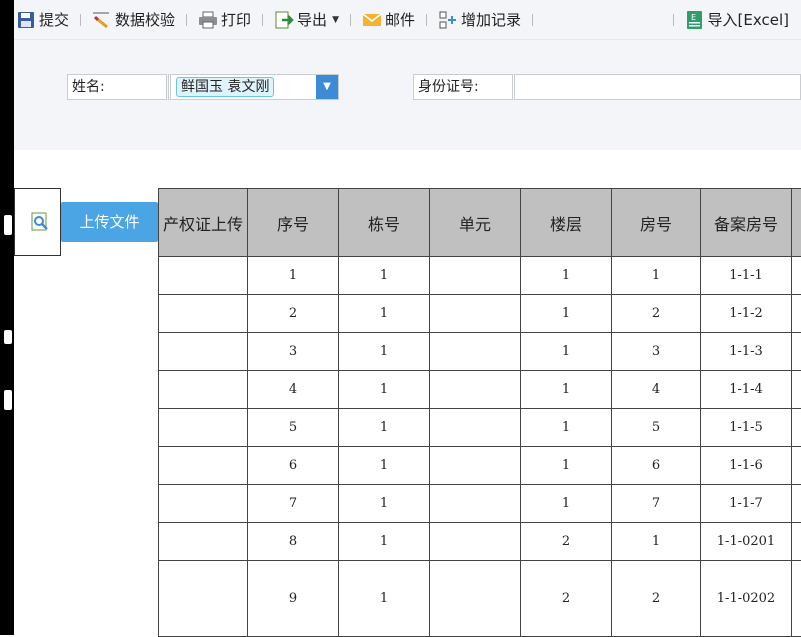 The height and width of the screenshot is (637, 801). I want to click on print-button: 打印, so click(224, 20).